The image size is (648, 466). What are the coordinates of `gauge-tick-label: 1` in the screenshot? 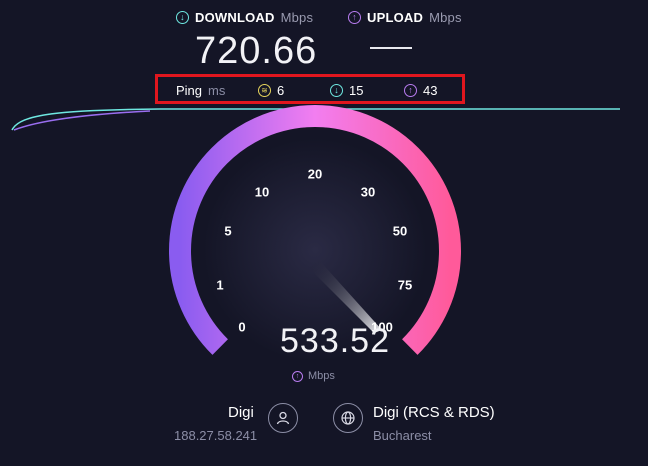 It's located at (220, 285).